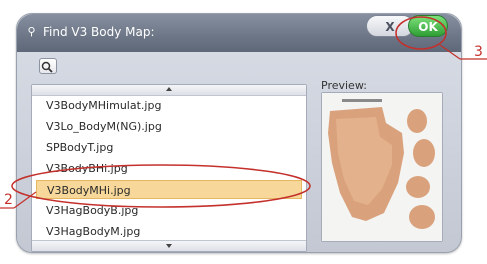  Describe the element at coordinates (99, 32) in the screenshot. I see `dialog-title: Find V3 Body Map:` at that location.